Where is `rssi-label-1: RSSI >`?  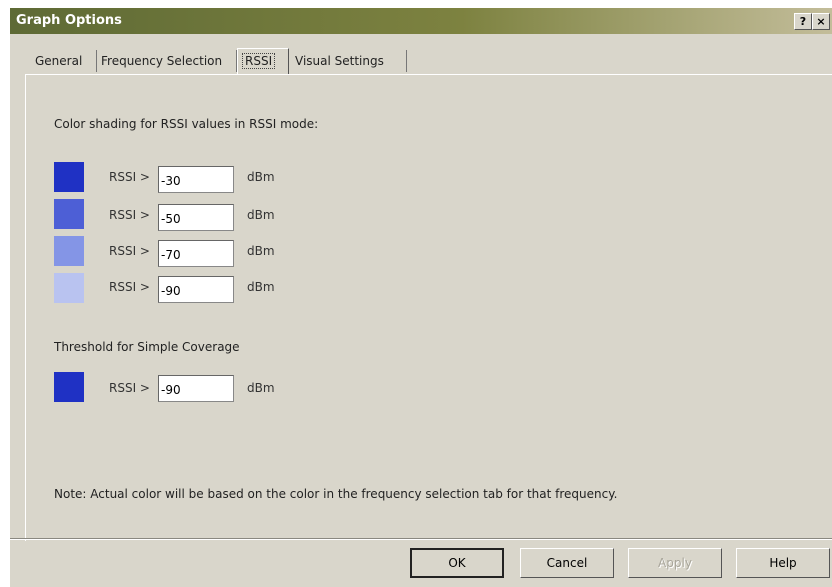
rssi-label-1: RSSI > is located at coordinates (129, 177).